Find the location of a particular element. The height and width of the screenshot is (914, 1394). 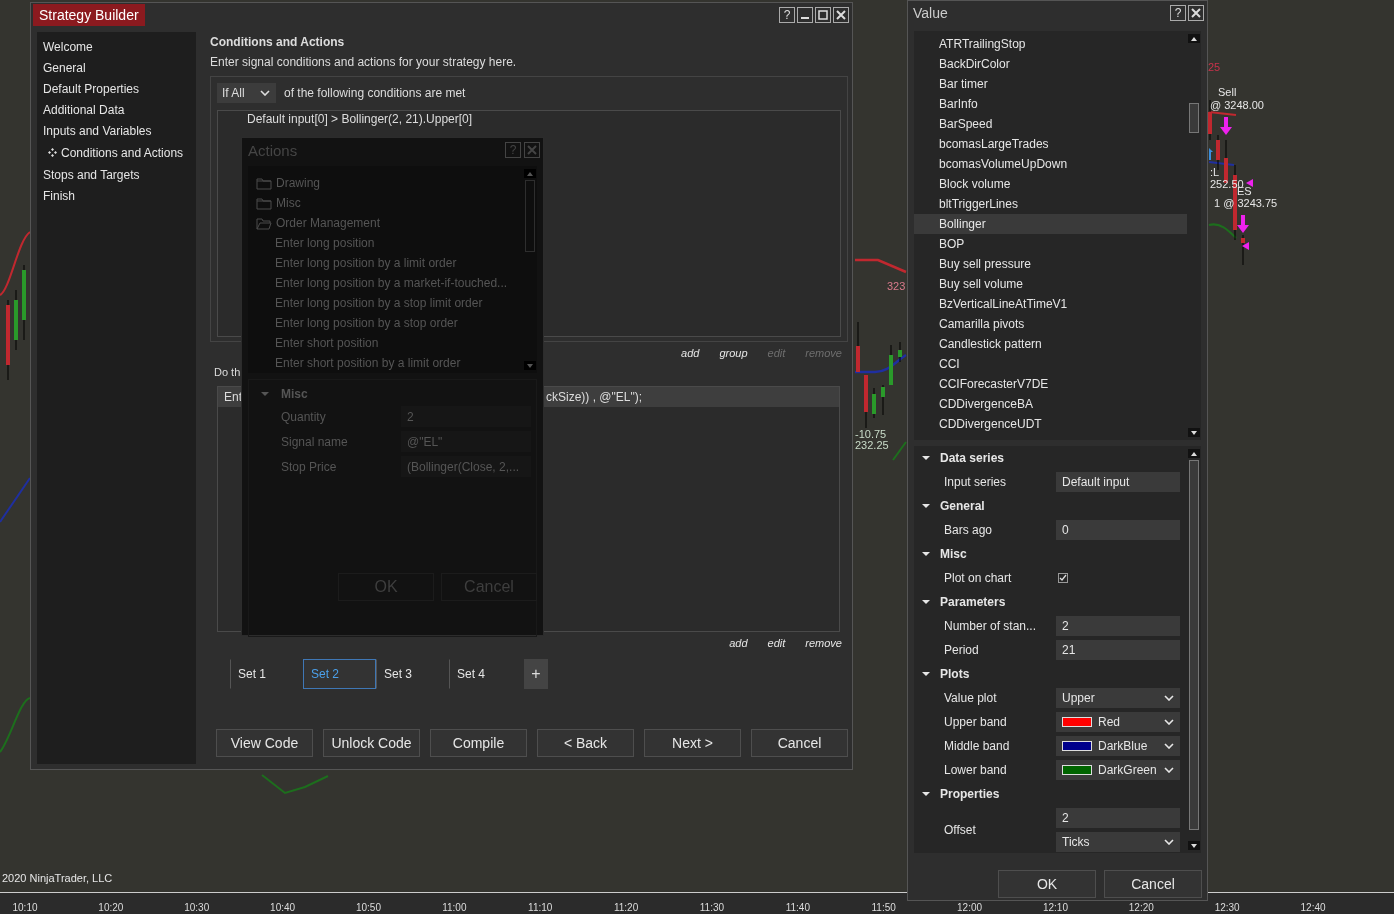

property-name: Offset is located at coordinates (960, 830).